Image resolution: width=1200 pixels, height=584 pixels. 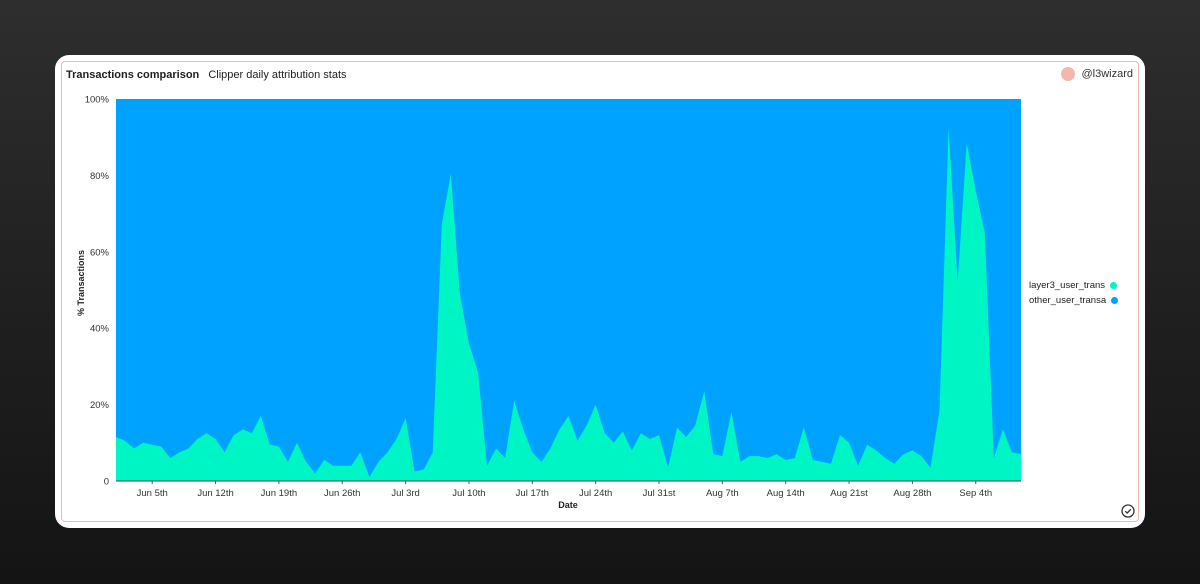 I want to click on y-tick-label: 60%, so click(x=100, y=252).